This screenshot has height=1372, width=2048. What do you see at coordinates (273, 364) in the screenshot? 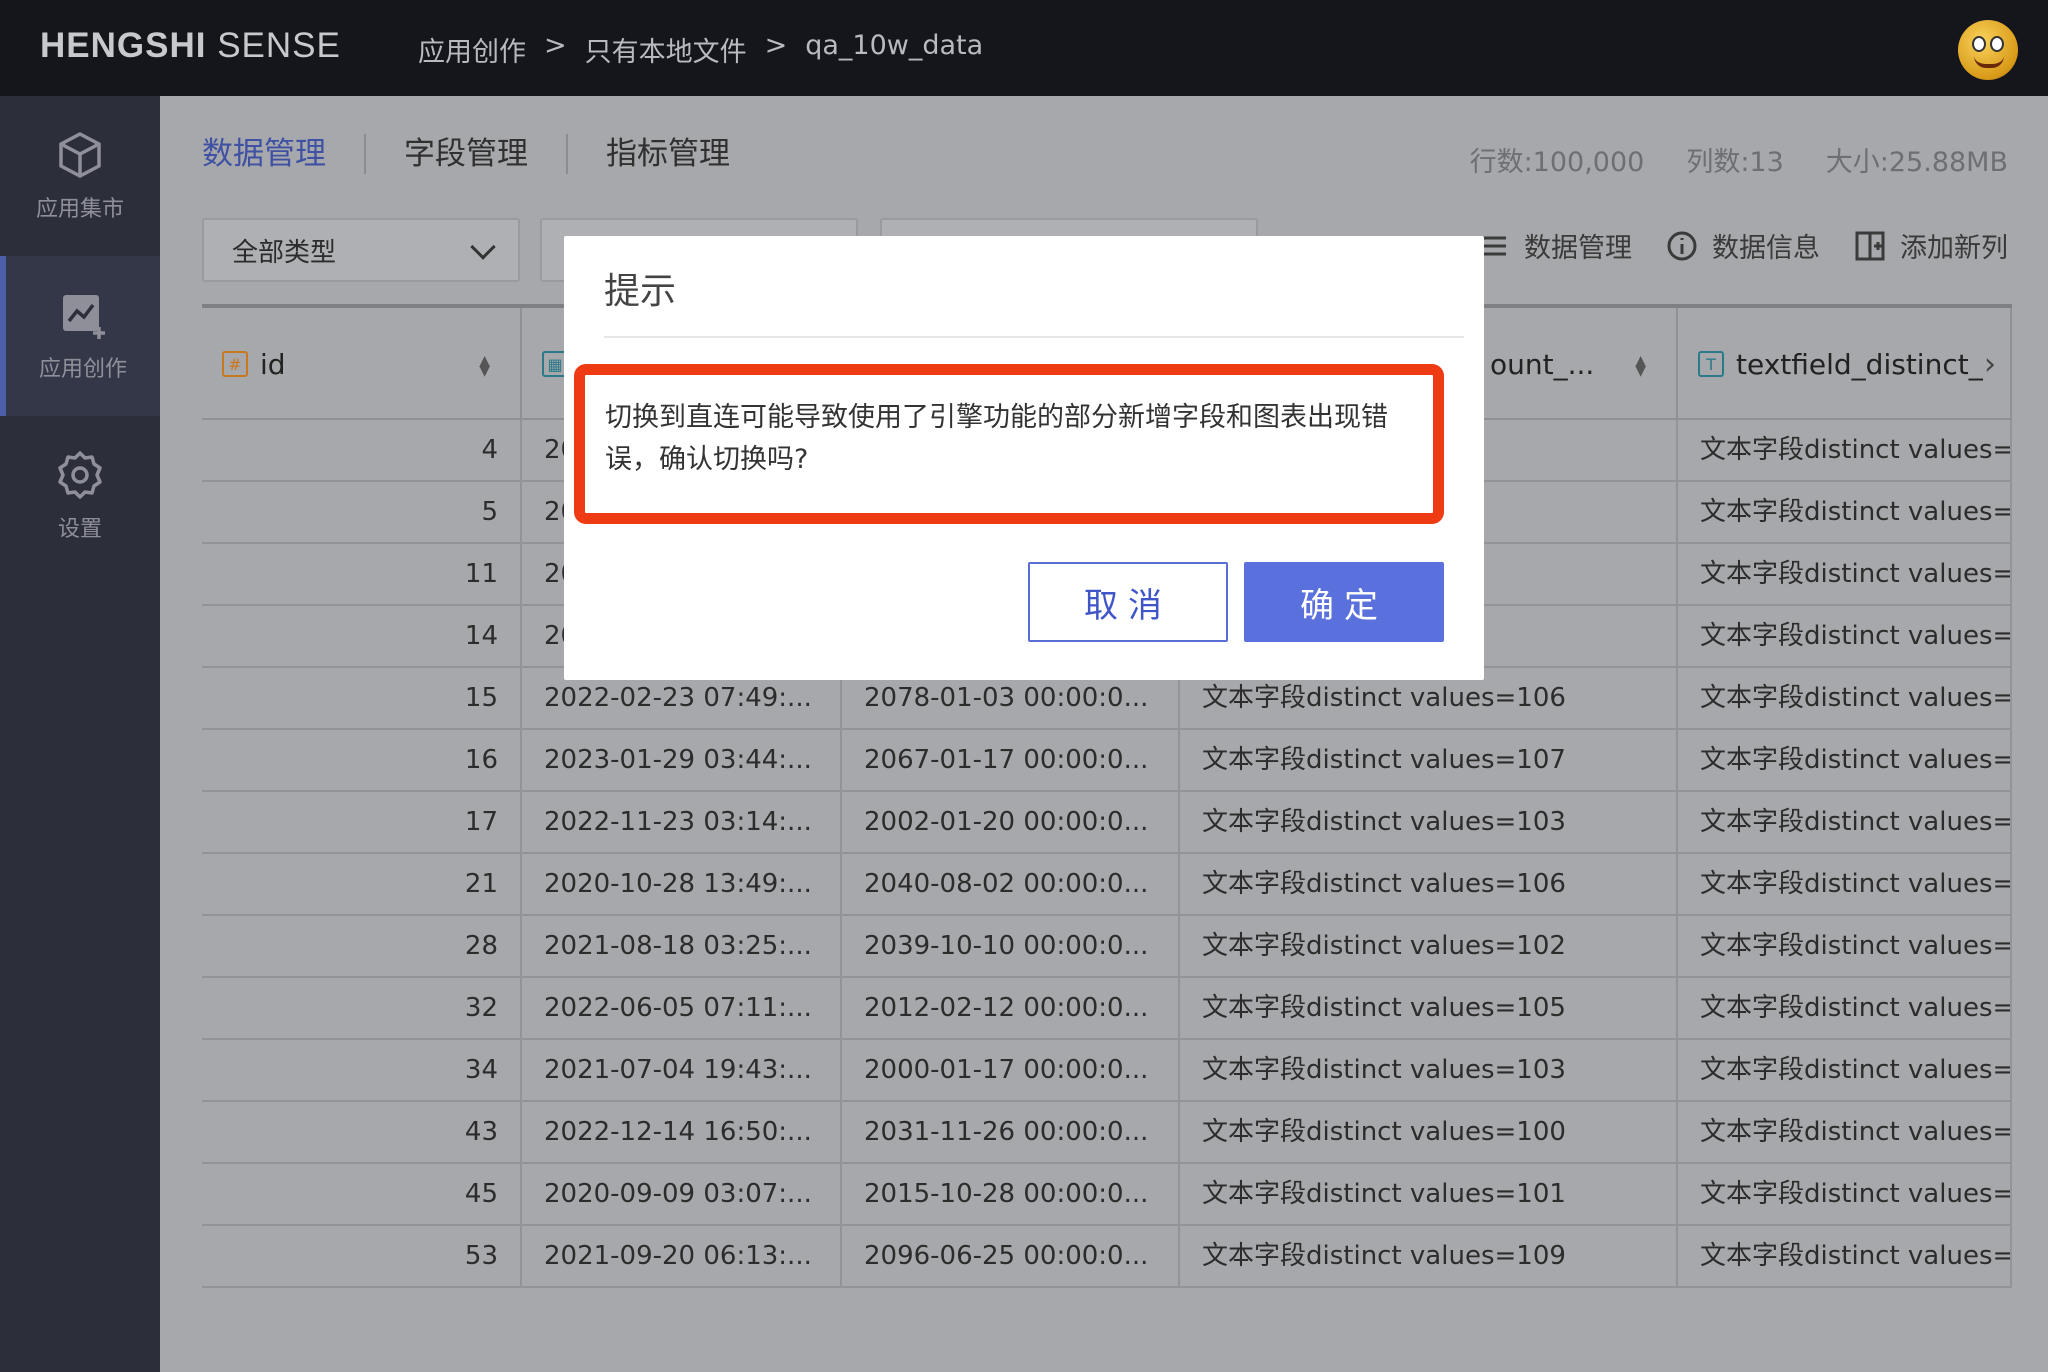
I see `column-header-label: id` at bounding box center [273, 364].